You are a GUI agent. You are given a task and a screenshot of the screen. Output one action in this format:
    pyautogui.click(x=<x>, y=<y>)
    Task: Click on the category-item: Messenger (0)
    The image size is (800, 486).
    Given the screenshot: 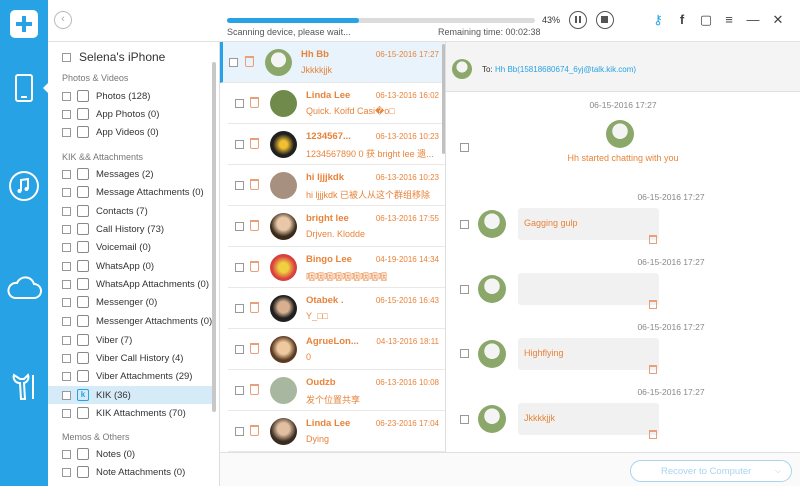 What is the action you would take?
    pyautogui.click(x=131, y=302)
    